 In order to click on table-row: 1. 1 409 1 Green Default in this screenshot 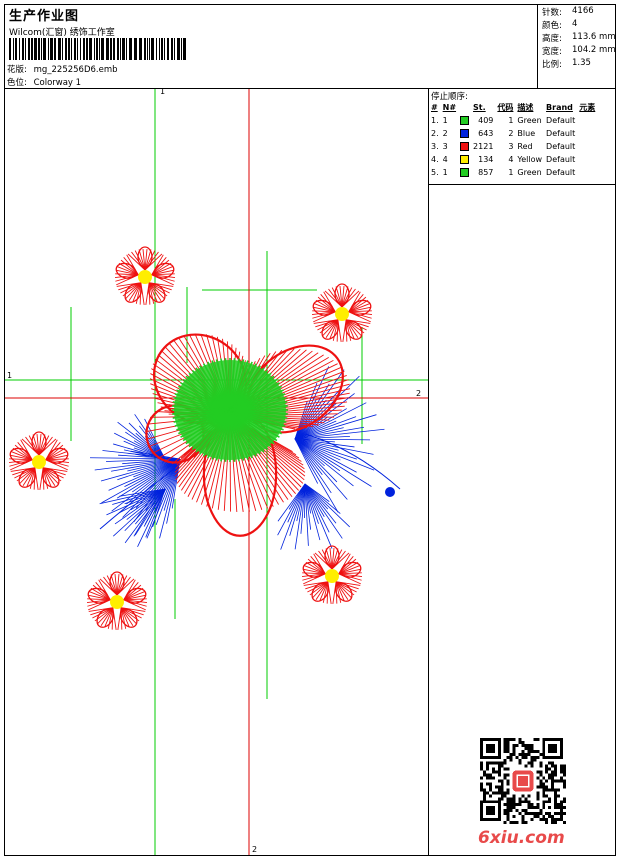, I will do `click(513, 120)`.